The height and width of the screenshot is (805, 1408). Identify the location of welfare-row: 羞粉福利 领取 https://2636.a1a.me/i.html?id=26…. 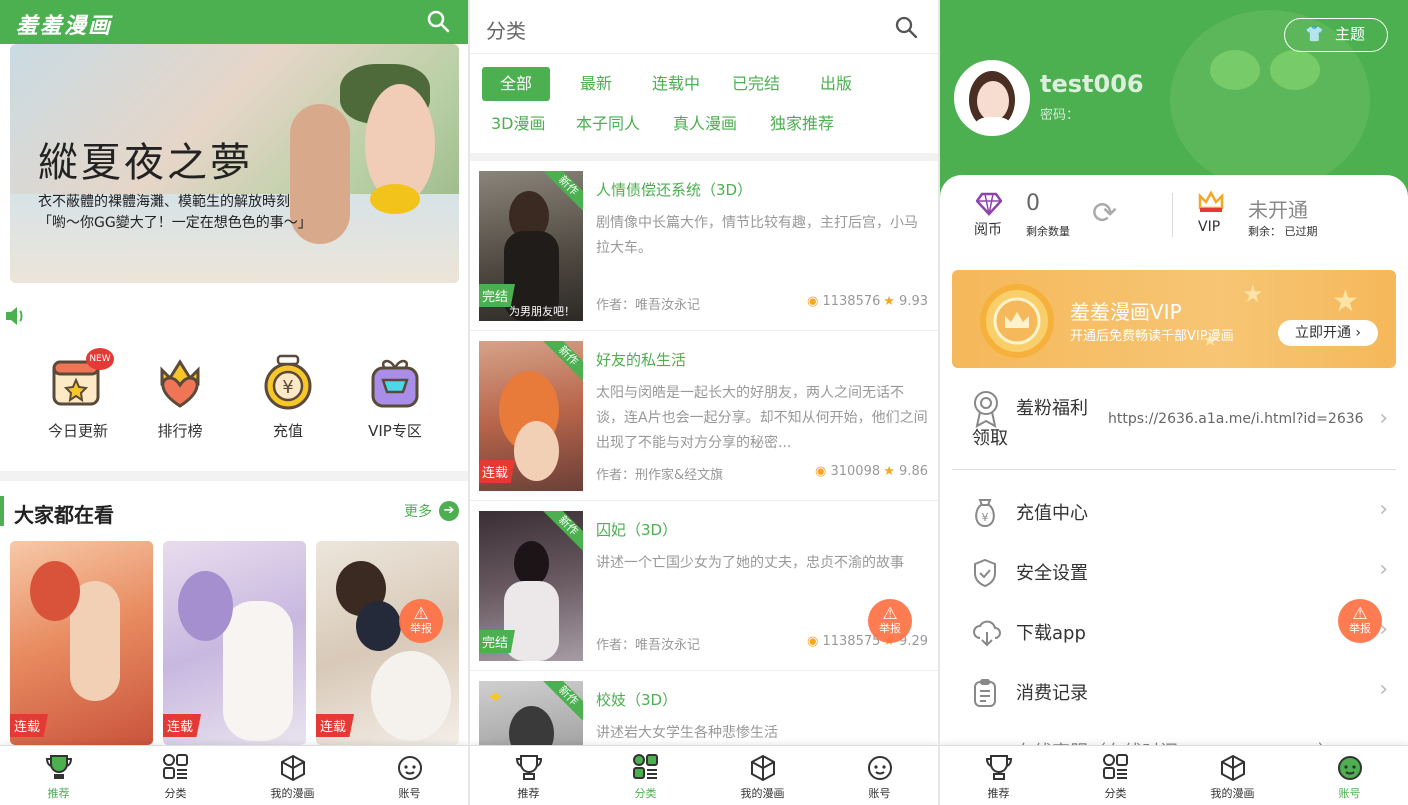
(1174, 427).